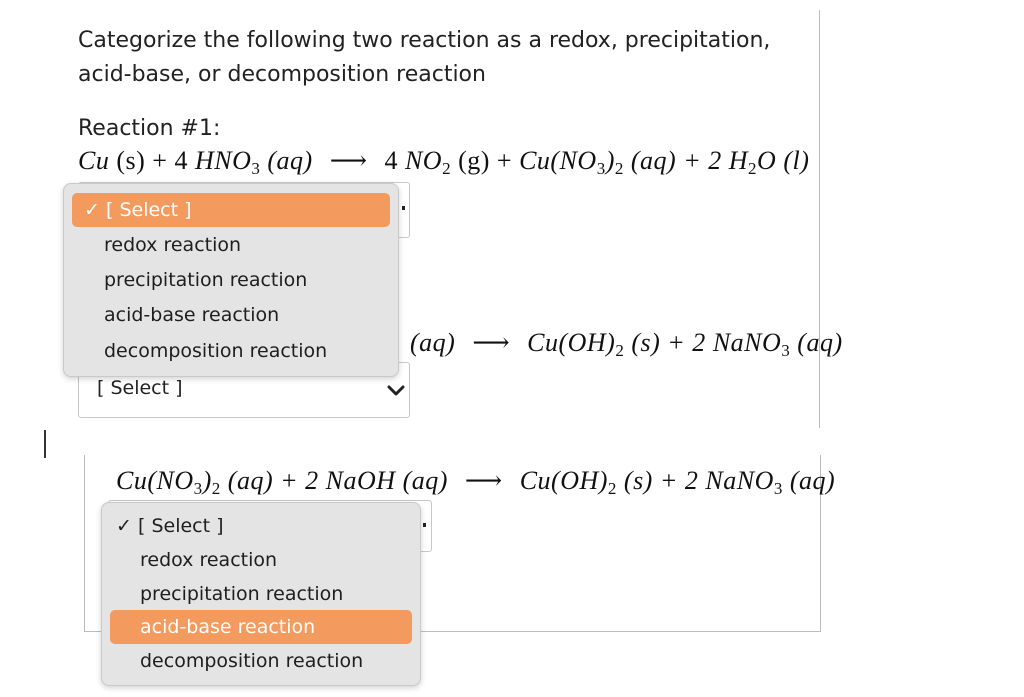 Image resolution: width=1024 pixels, height=697 pixels. What do you see at coordinates (84, 543) in the screenshot?
I see `panel2-left-border` at bounding box center [84, 543].